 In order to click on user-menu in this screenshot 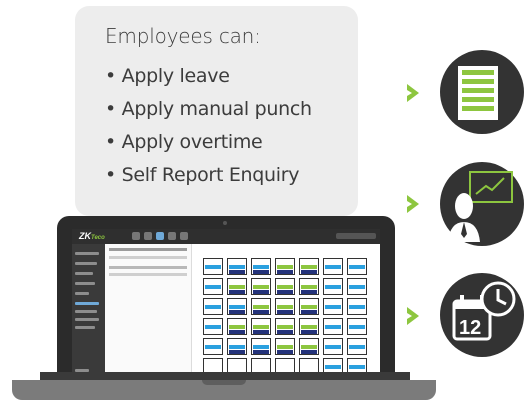, I will do `click(356, 236)`.